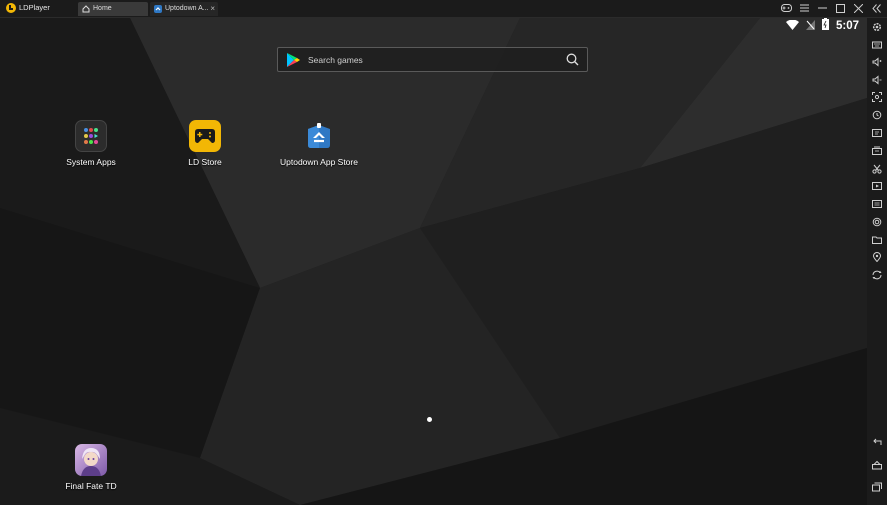 The width and height of the screenshot is (887, 505). I want to click on back-icon, so click(877, 443).